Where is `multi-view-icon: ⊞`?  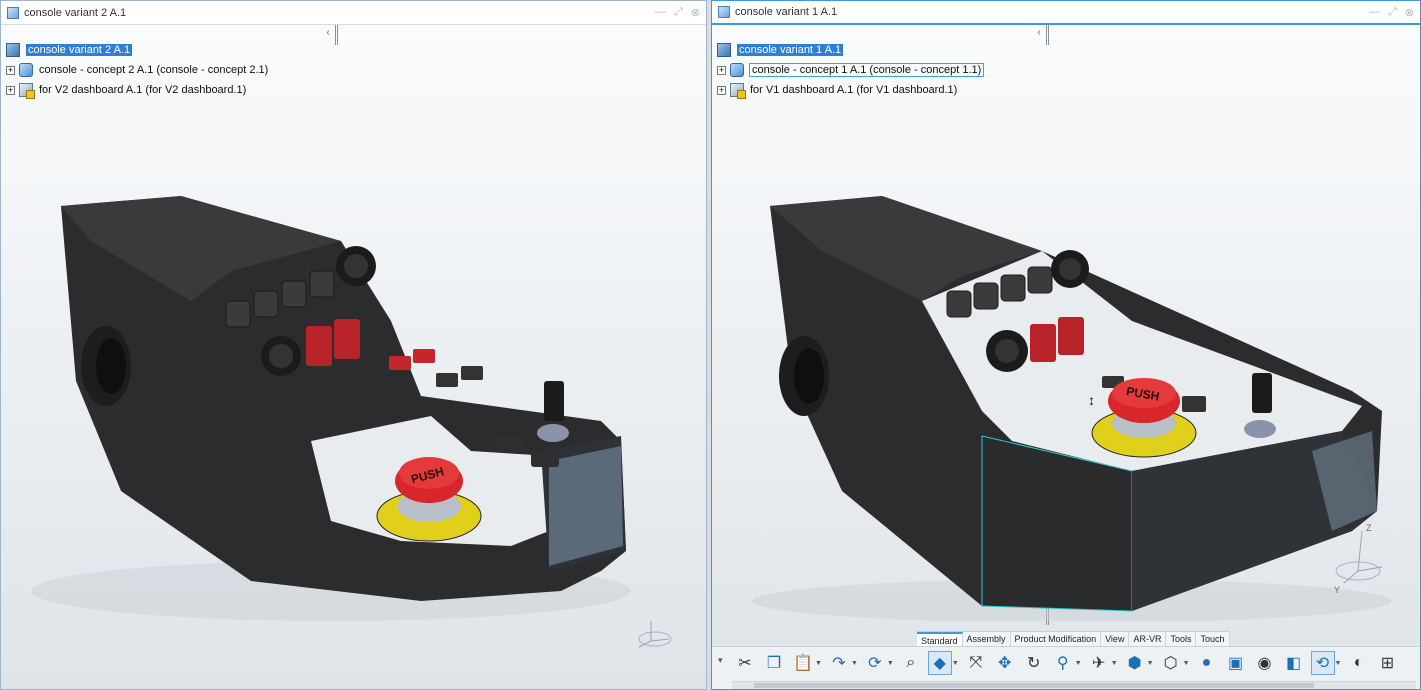 multi-view-icon: ⊞ is located at coordinates (1387, 663).